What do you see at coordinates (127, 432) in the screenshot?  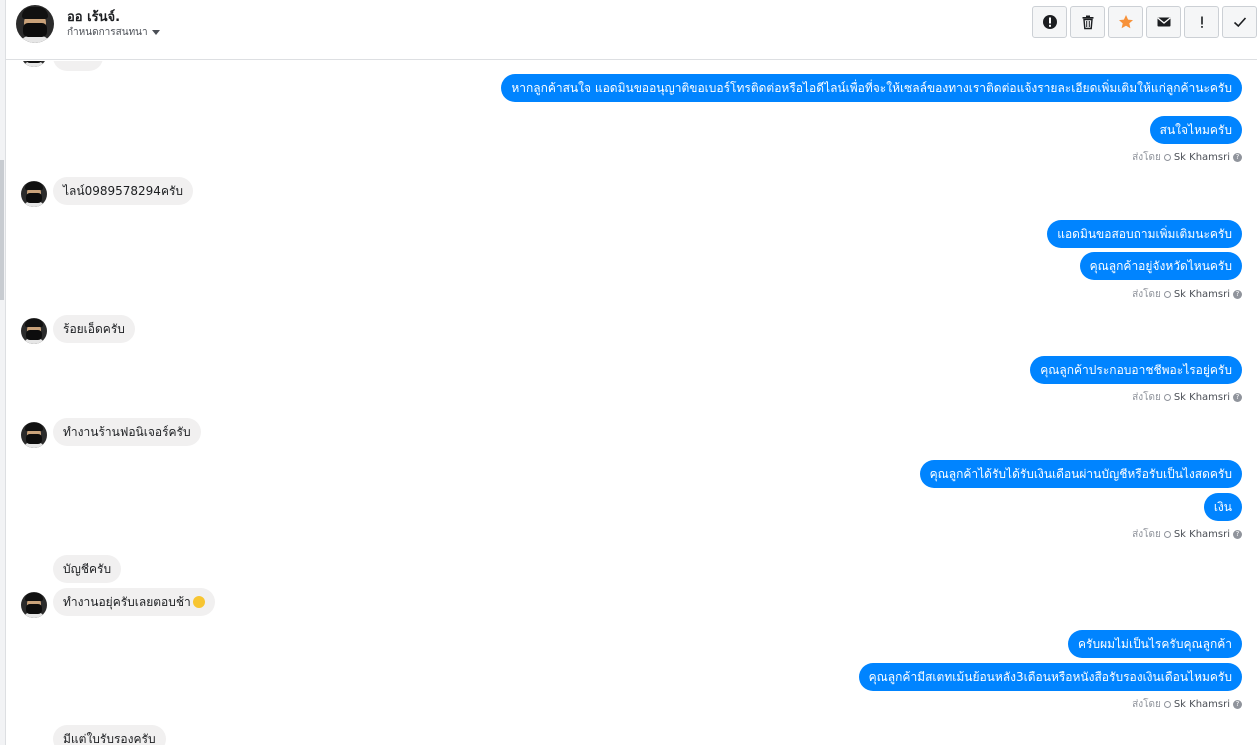 I see `message-bubble-in: ทำงานร้านฟอนิเจอร์ครับ` at bounding box center [127, 432].